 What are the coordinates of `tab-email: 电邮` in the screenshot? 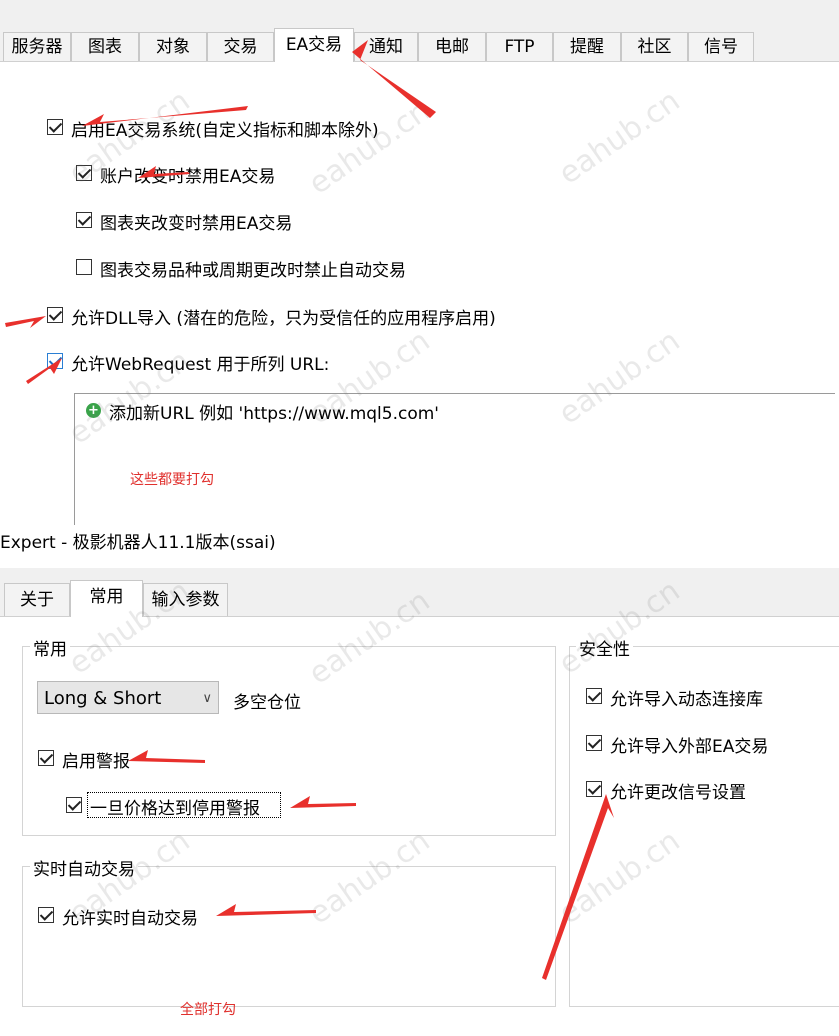 It's located at (452, 46).